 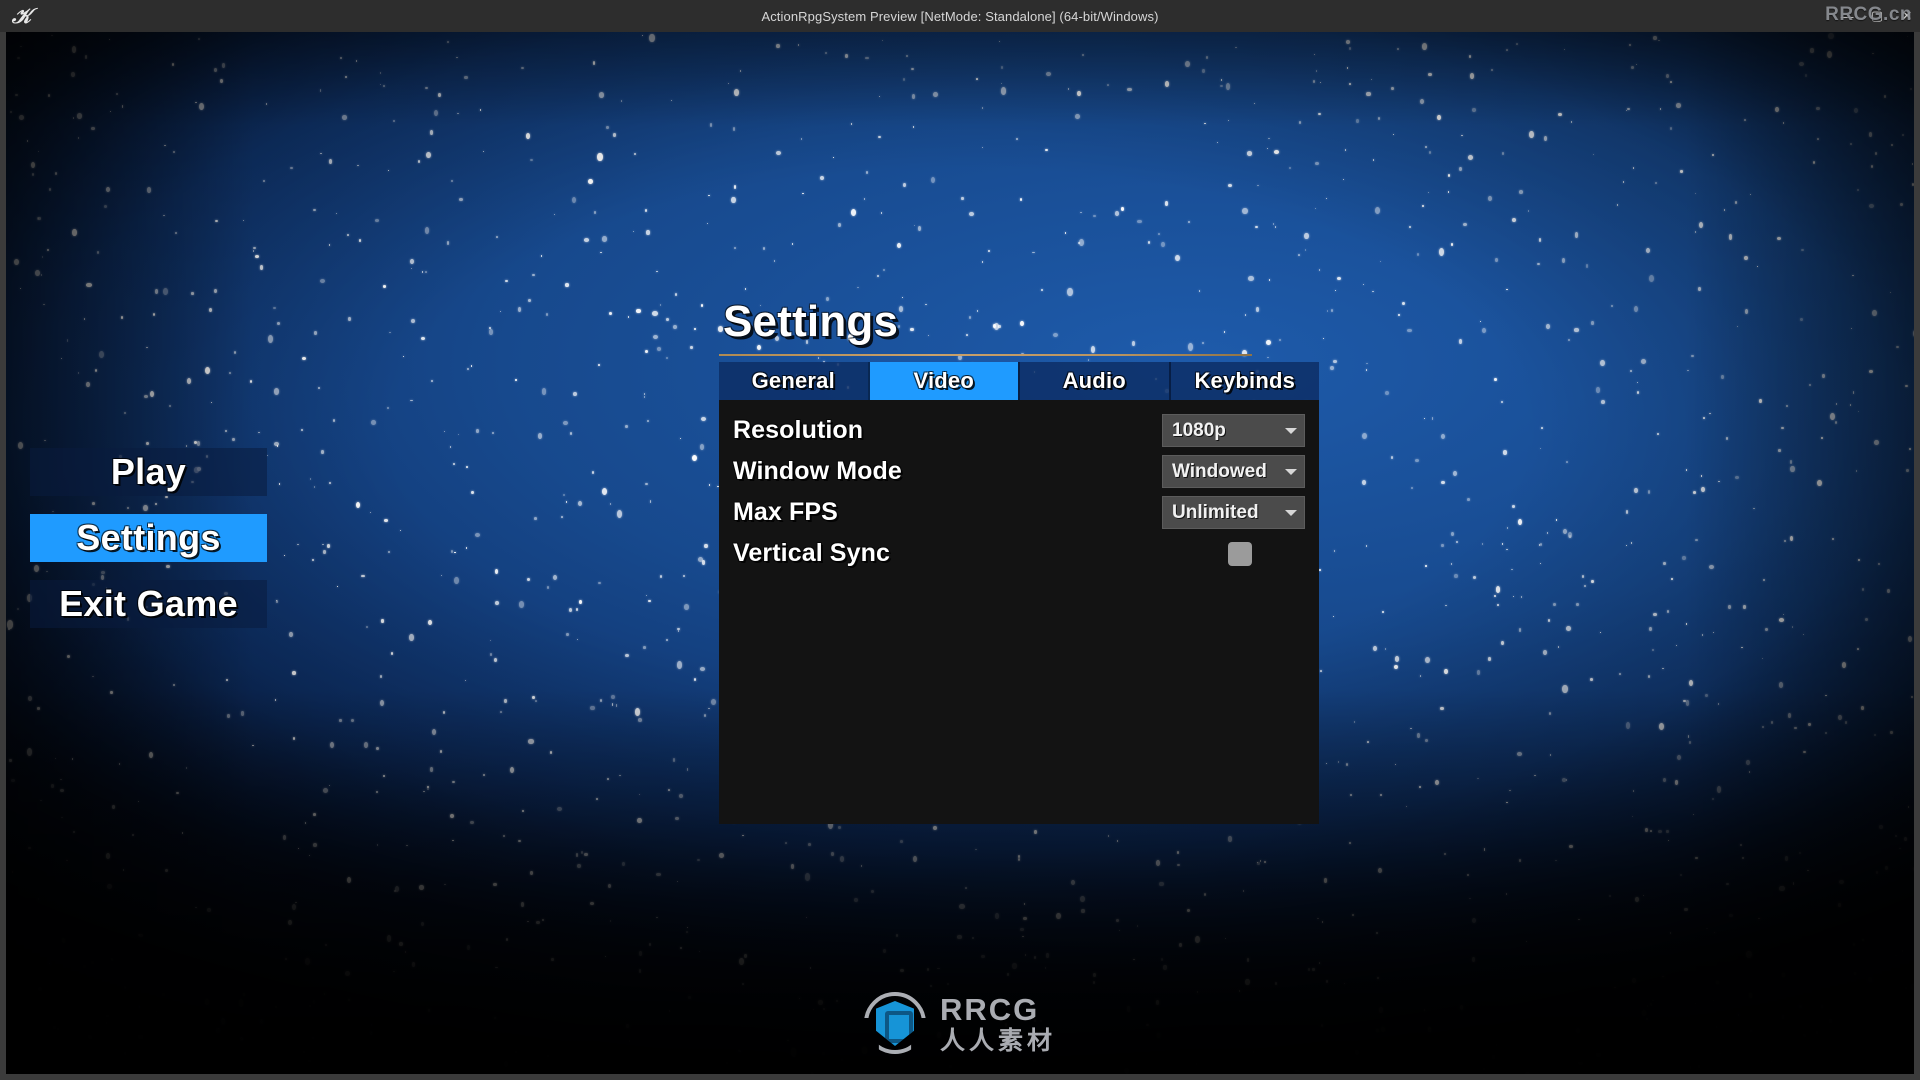 I want to click on main-menu: Play Settings Exit Game, so click(x=148, y=547).